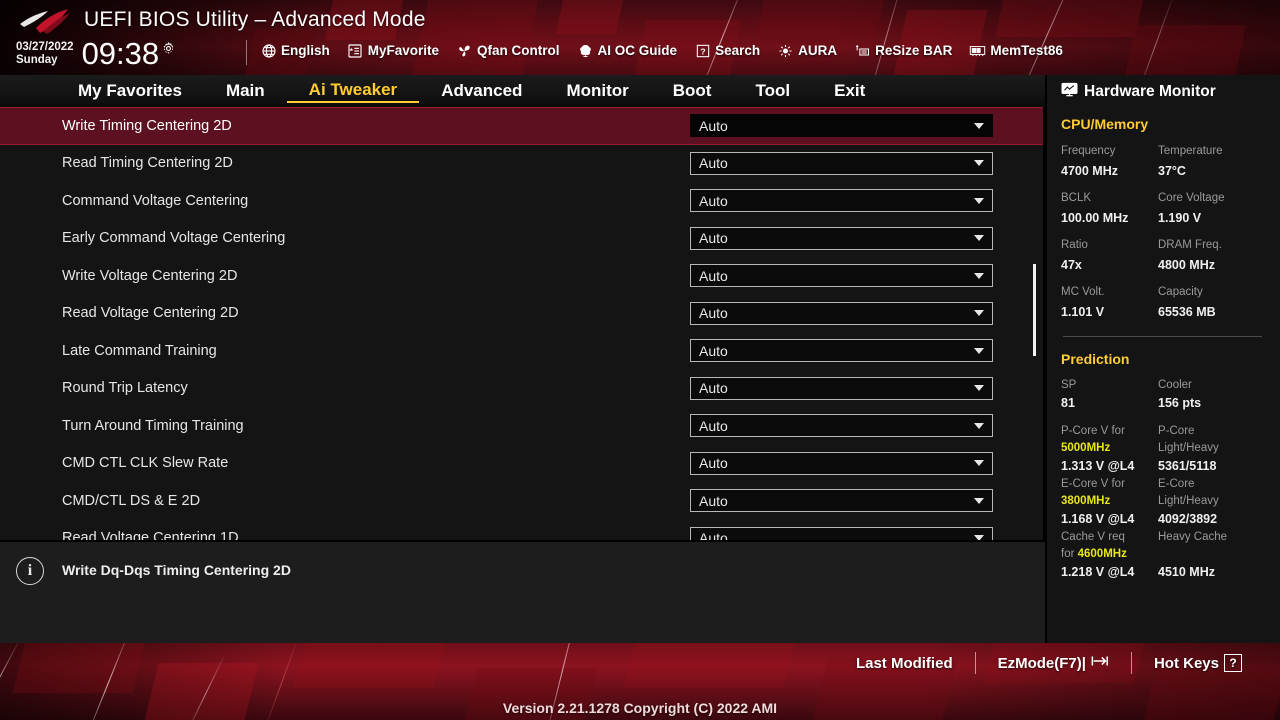  What do you see at coordinates (397, 50) in the screenshot?
I see `toolbar-item-myfavorite: MyFavorite` at bounding box center [397, 50].